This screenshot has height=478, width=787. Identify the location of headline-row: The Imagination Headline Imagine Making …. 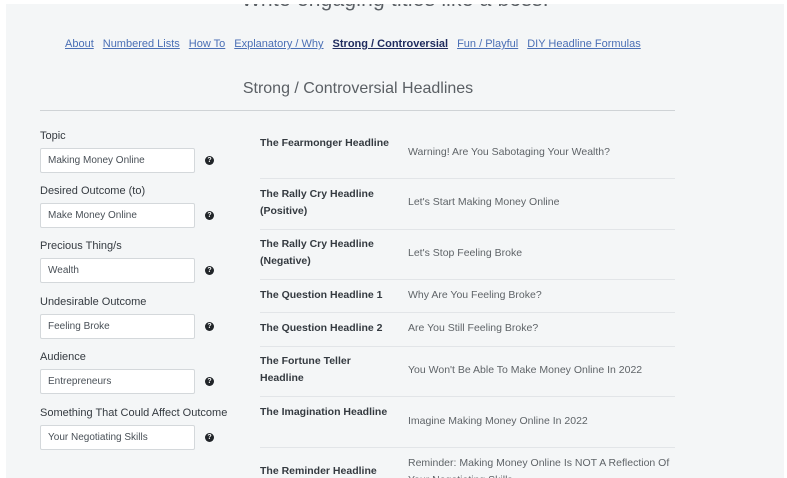
(467, 422).